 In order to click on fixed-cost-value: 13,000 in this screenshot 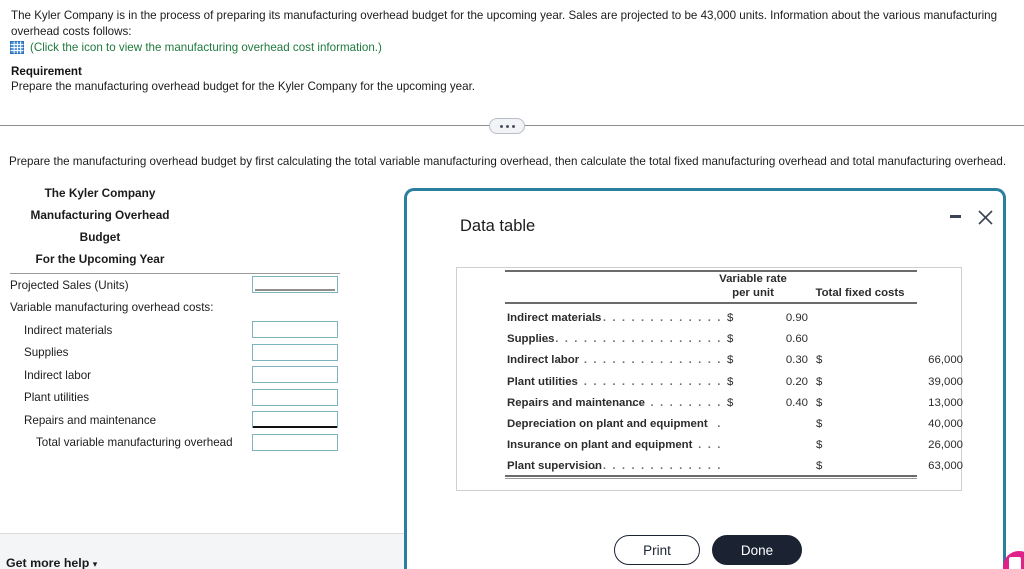, I will do `click(945, 402)`.